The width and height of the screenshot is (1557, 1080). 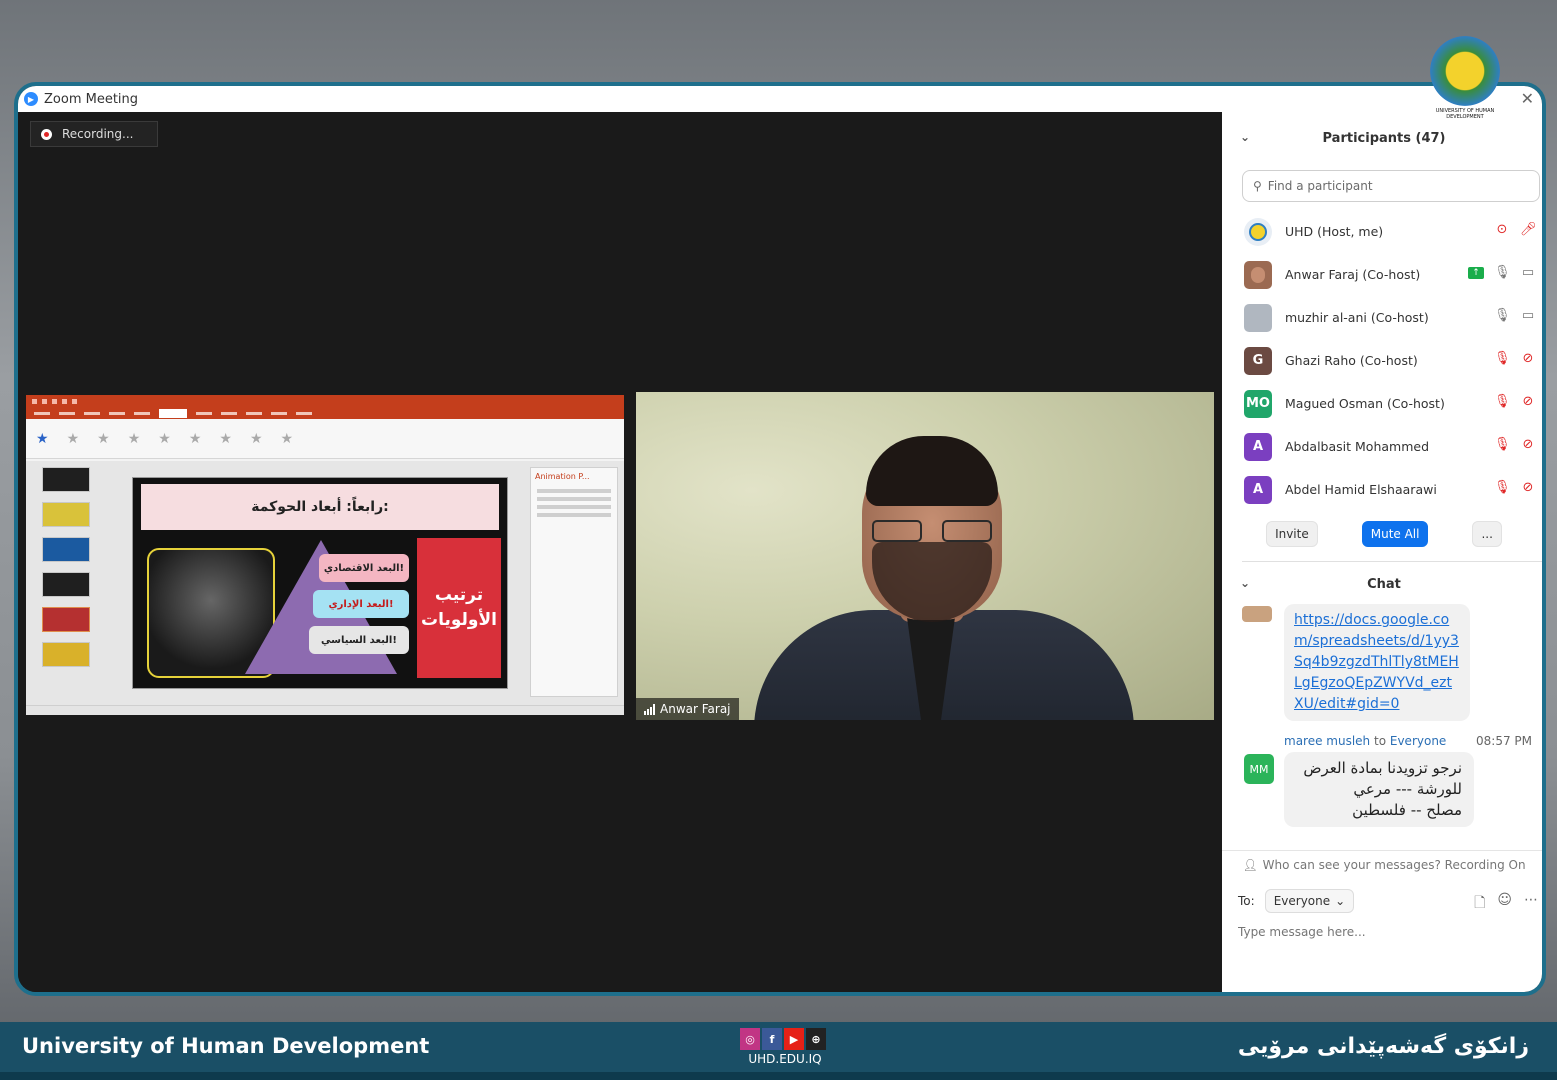 What do you see at coordinates (1382, 446) in the screenshot?
I see `participant-row: A Abdalbasit Mohammed 🎙︎ ⊘` at bounding box center [1382, 446].